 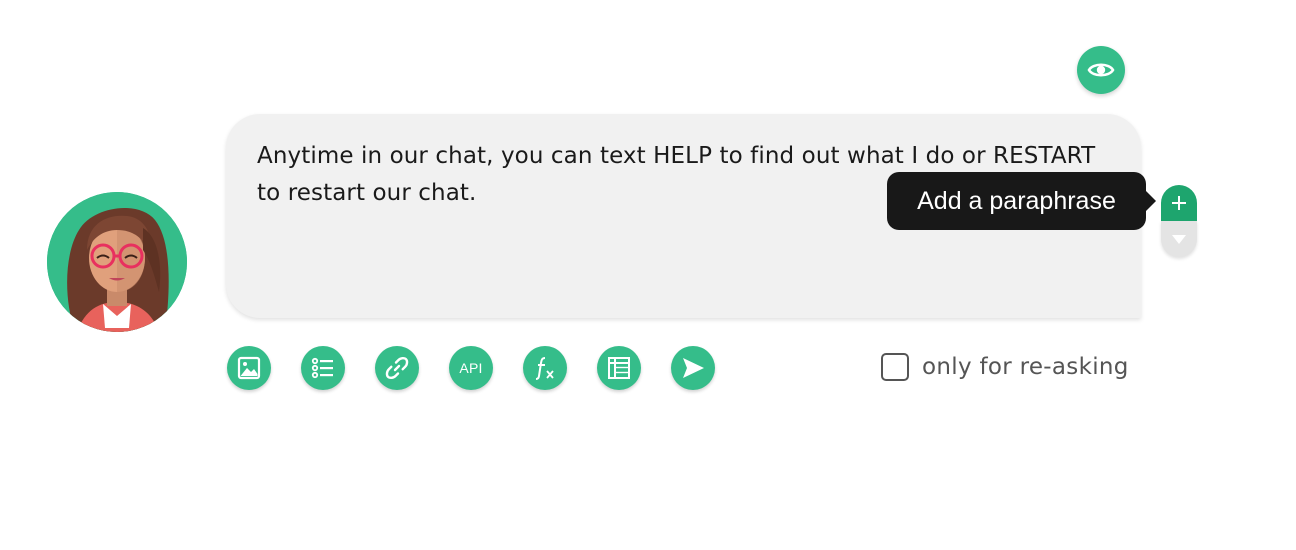 I want to click on add-function-button, so click(x=545, y=368).